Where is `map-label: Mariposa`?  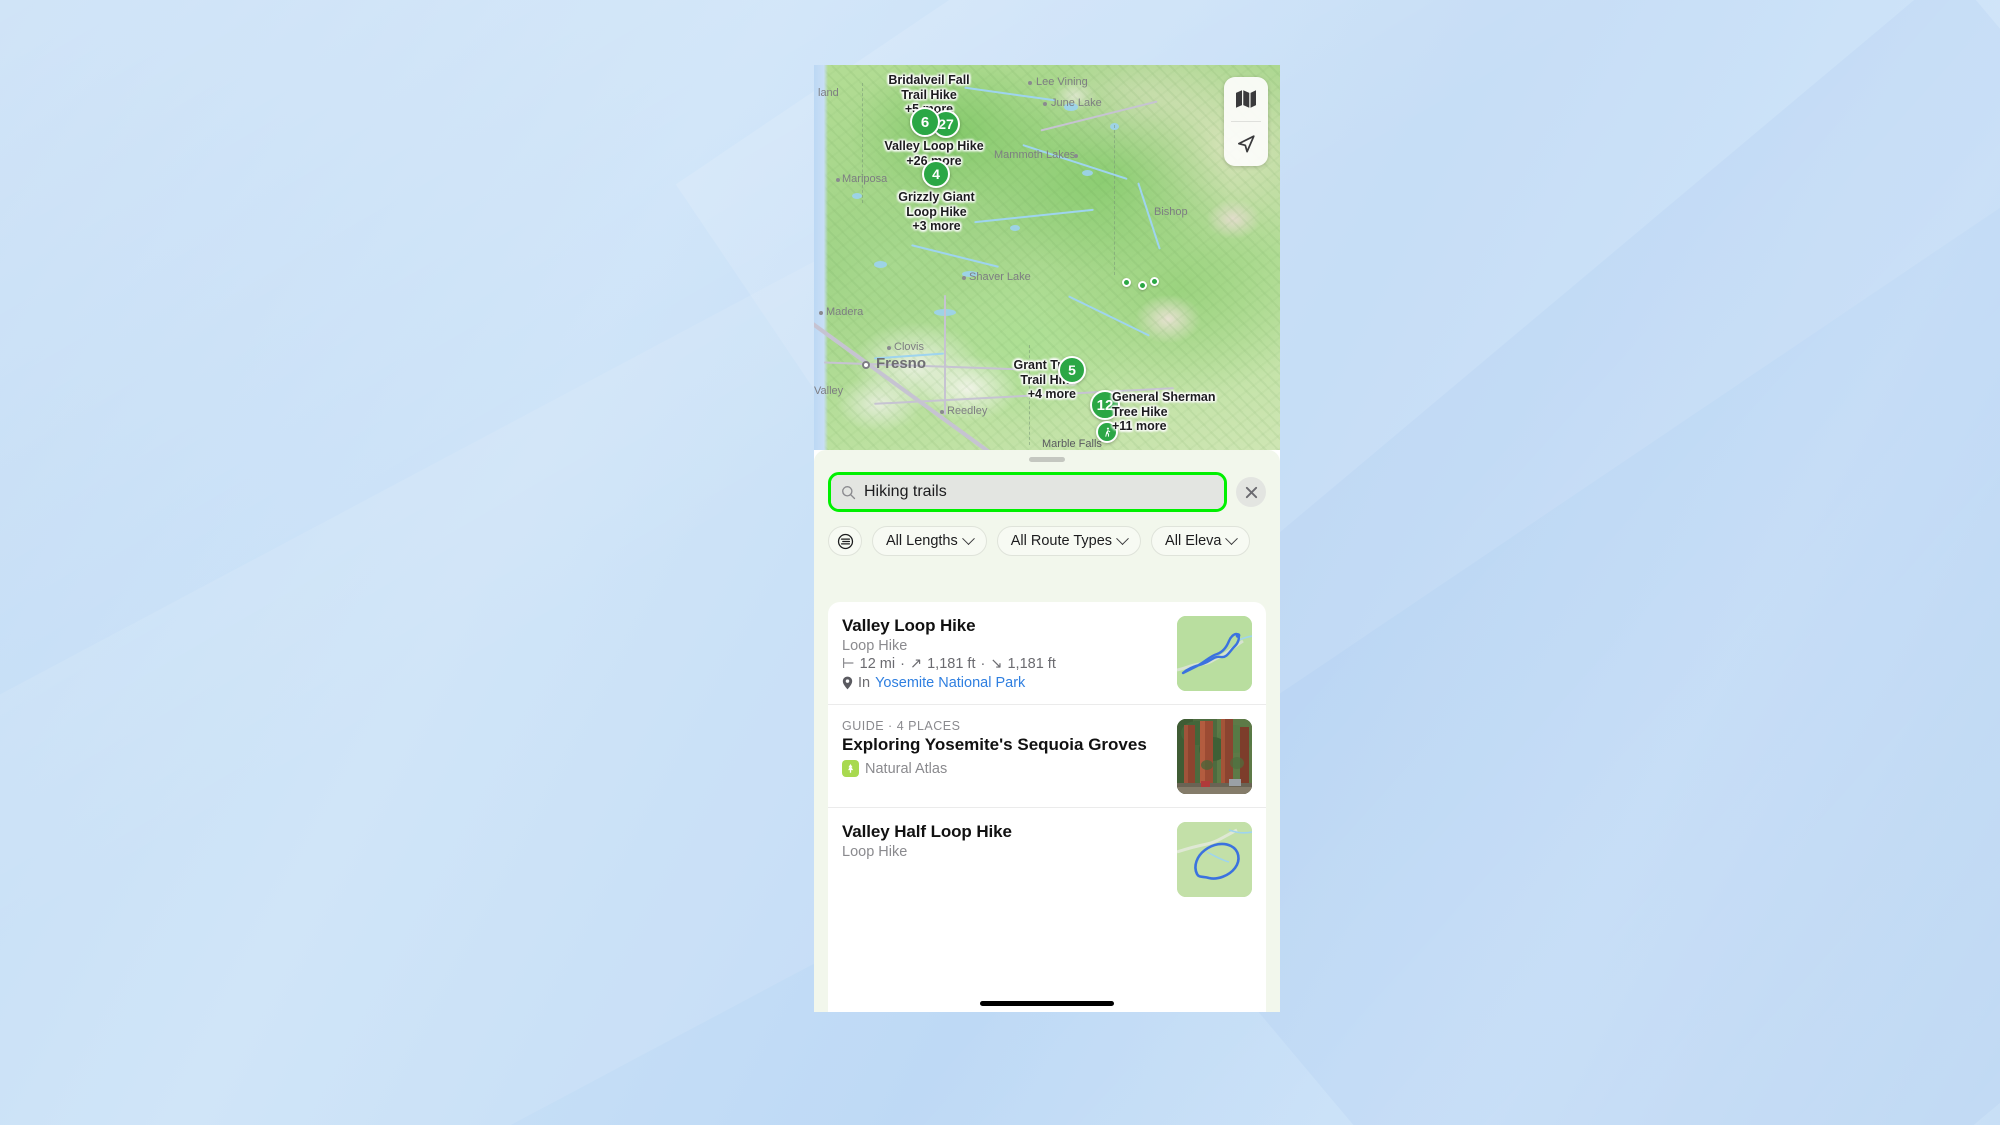
map-label: Mariposa is located at coordinates (865, 179).